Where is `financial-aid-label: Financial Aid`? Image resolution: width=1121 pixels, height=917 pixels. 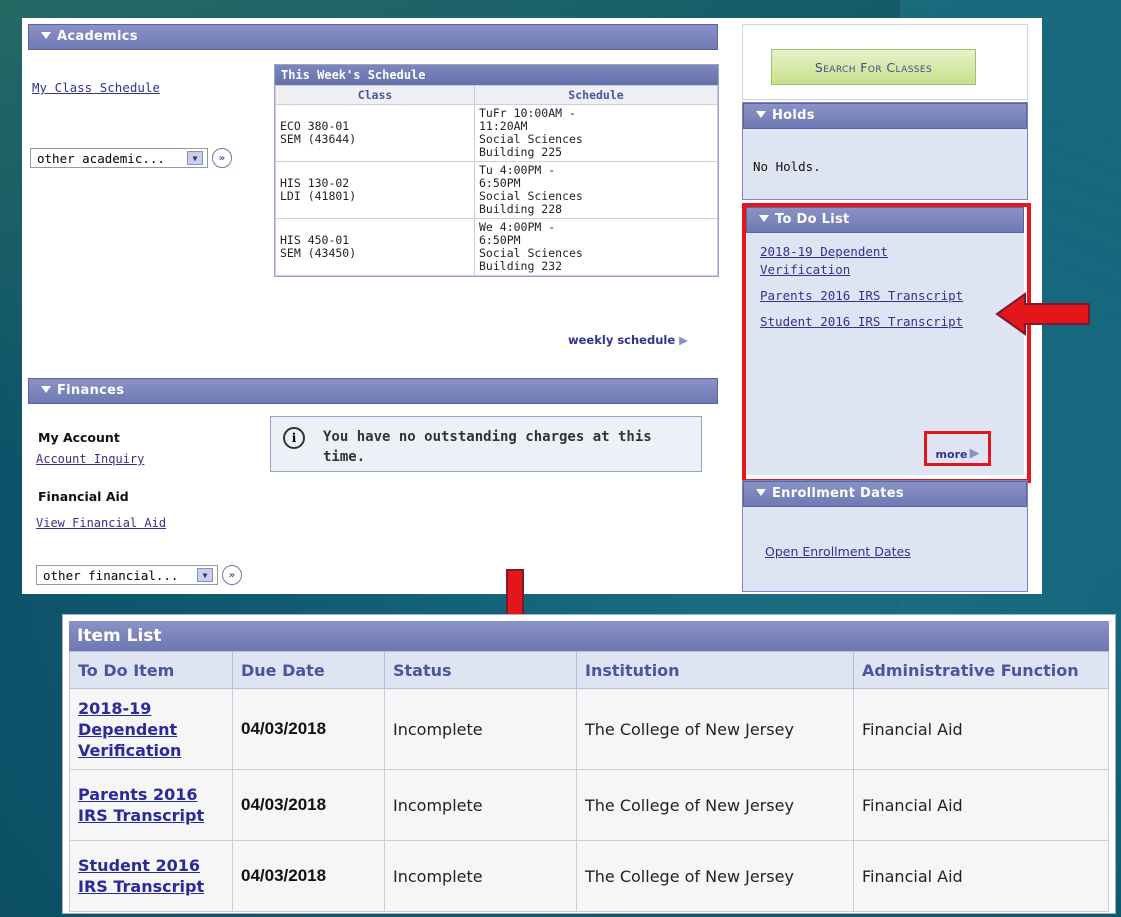 financial-aid-label: Financial Aid is located at coordinates (83, 496).